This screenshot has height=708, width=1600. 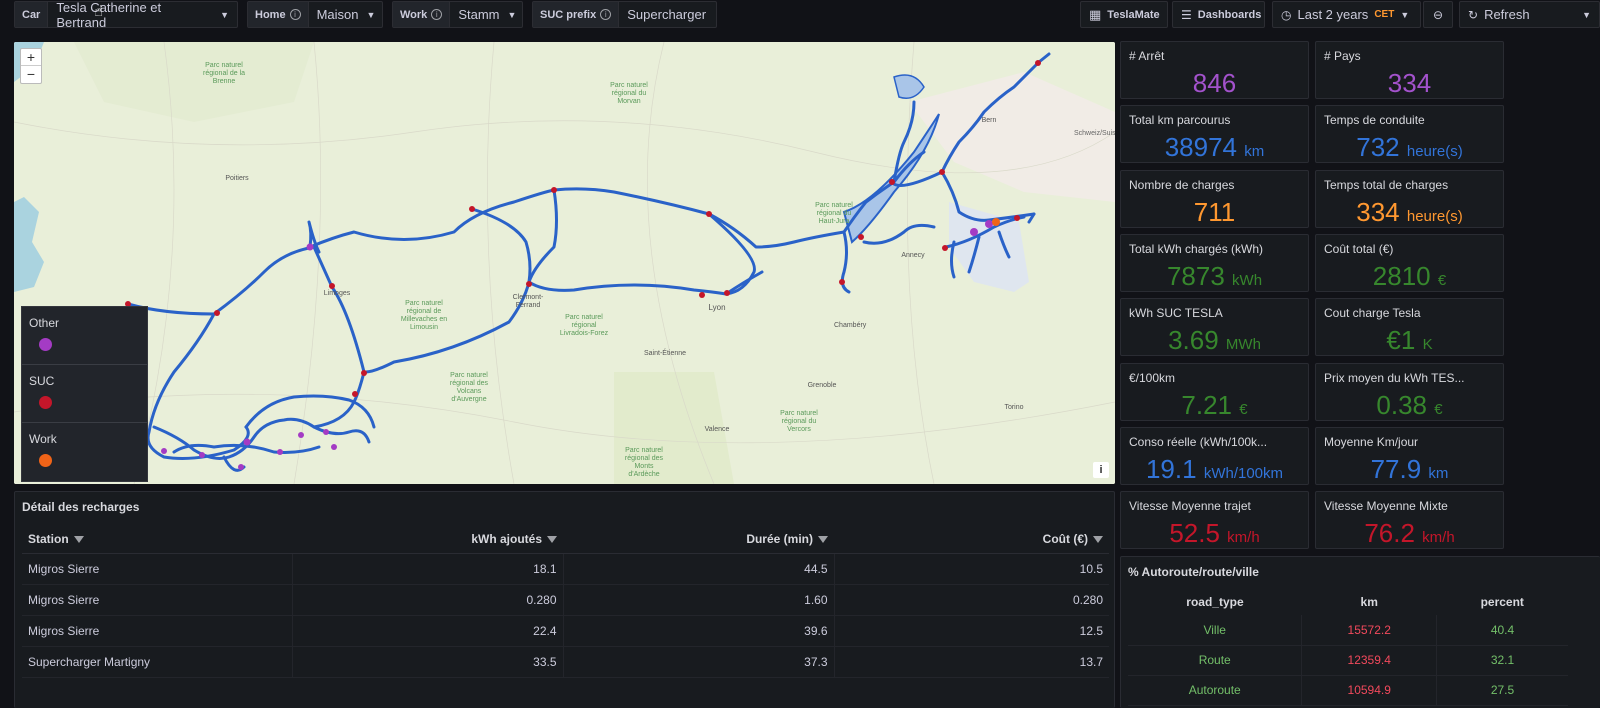 I want to click on teslamate-button: ▦ TeslaMate, so click(x=1124, y=14).